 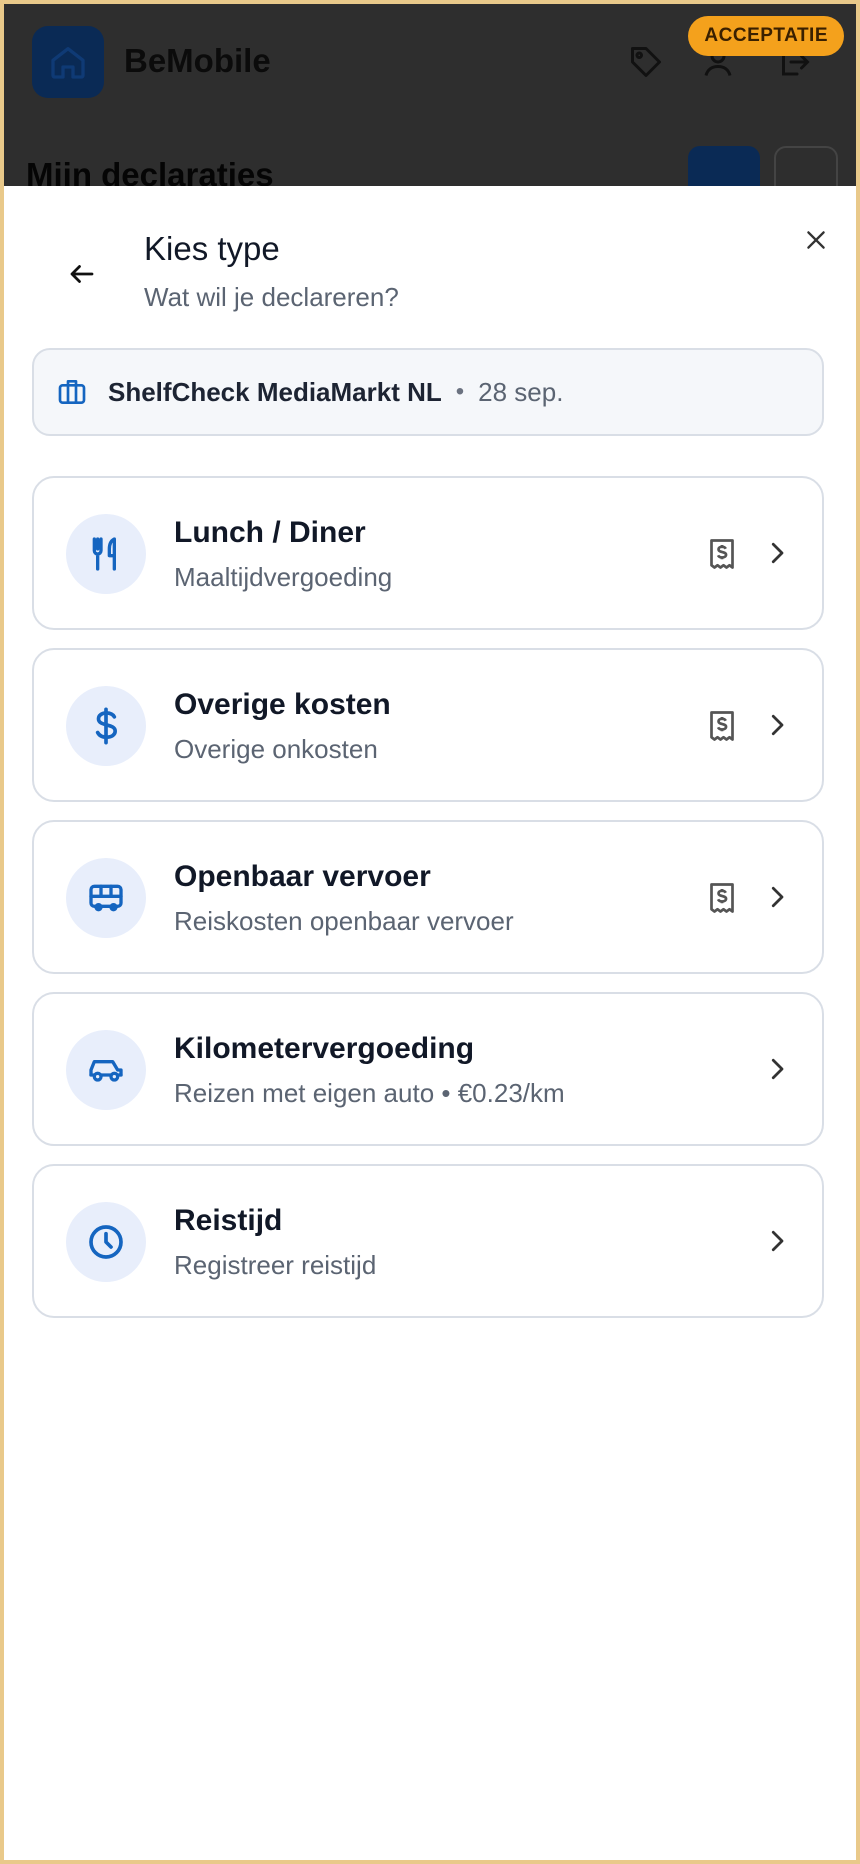 I want to click on project-context: ShelfCheck MediaMarkt NL • 28 sep., so click(x=428, y=392).